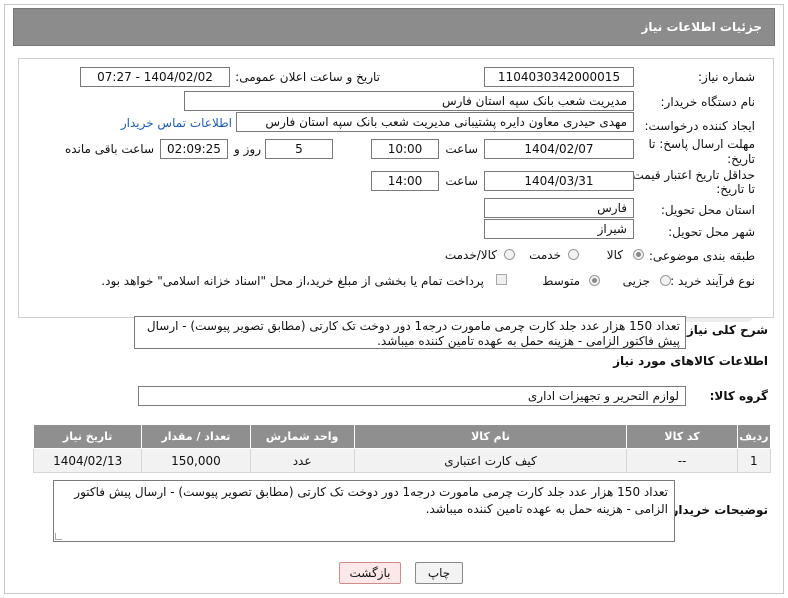  Describe the element at coordinates (594, 280) in the screenshot. I see `process-radio-medium` at that location.